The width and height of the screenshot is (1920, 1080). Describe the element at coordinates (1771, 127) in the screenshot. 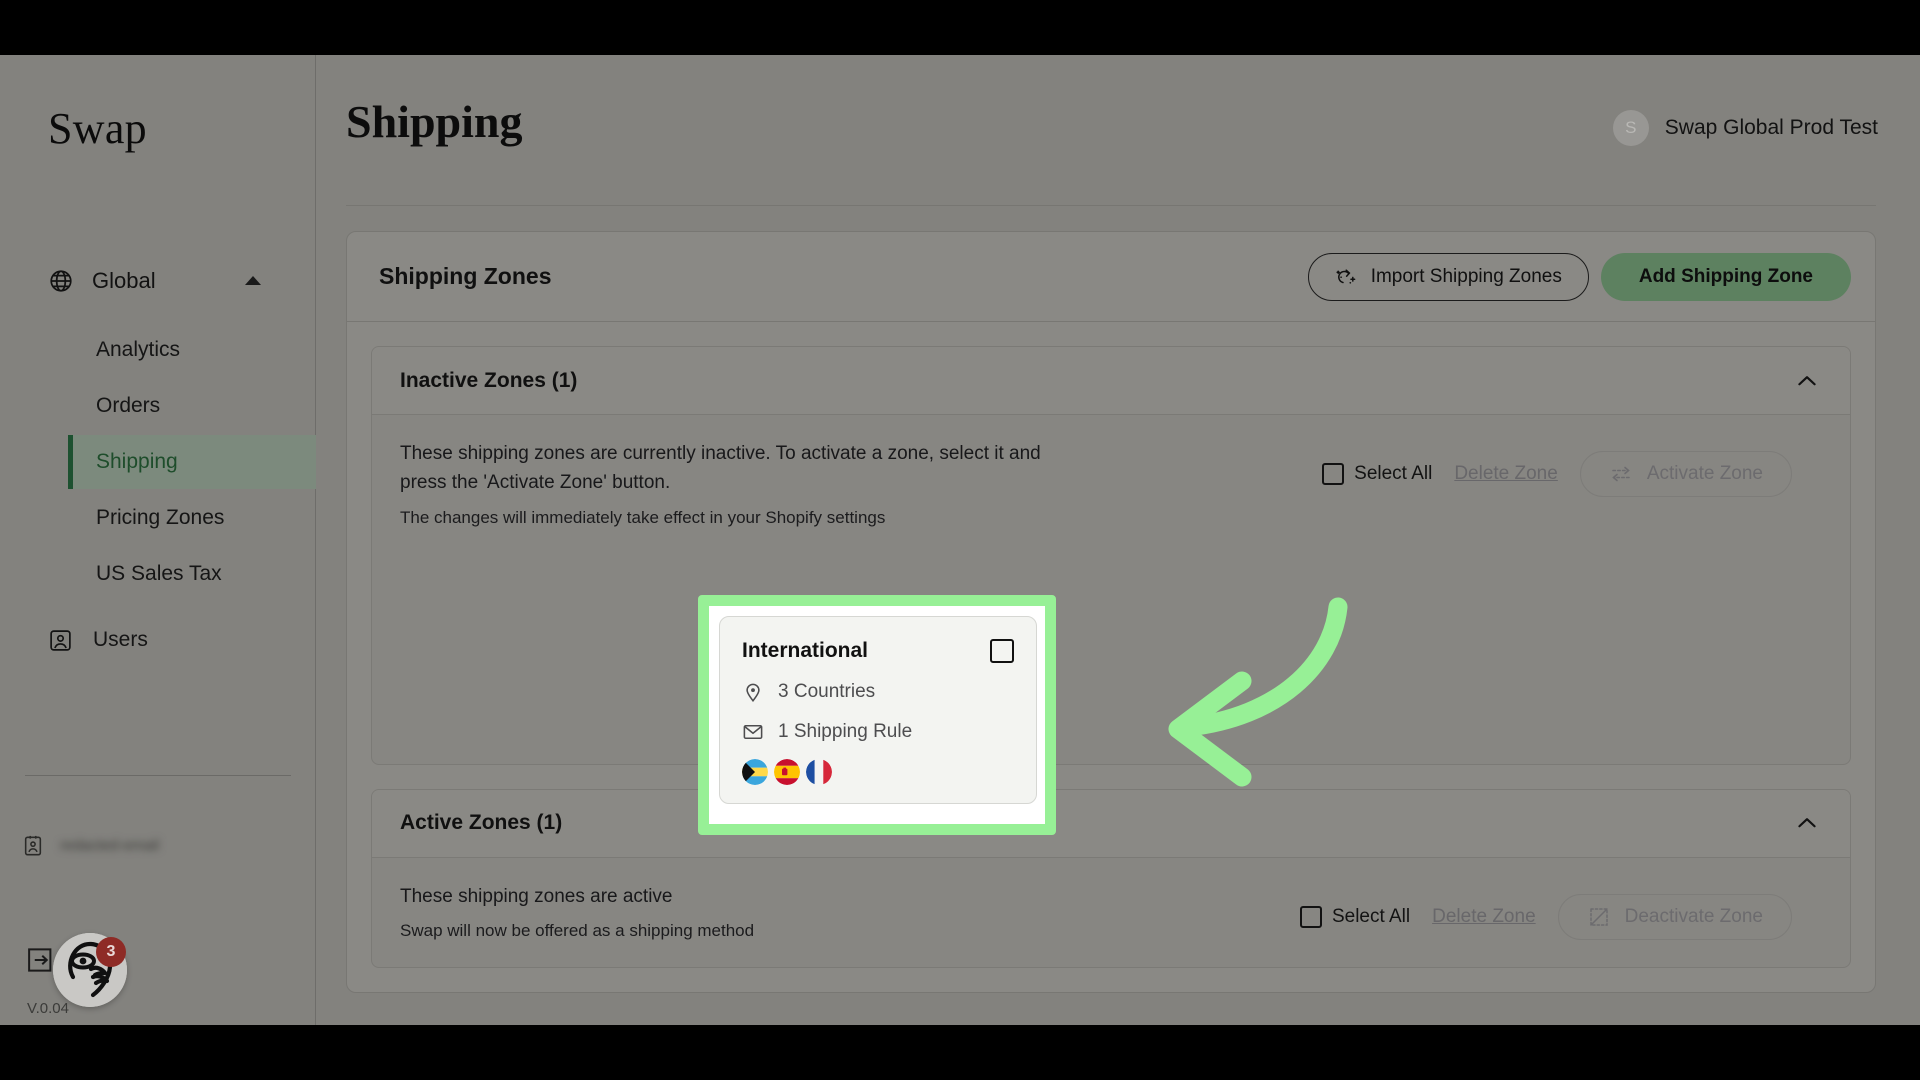

I see `account-name: Swap Global Prod Test` at that location.